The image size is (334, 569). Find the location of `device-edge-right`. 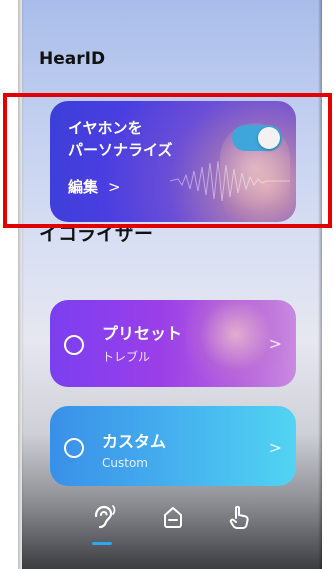

device-edge-right is located at coordinates (320, 284).